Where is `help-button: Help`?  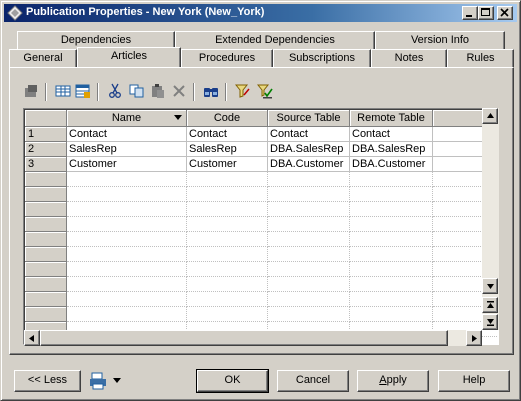
help-button: Help is located at coordinates (474, 381).